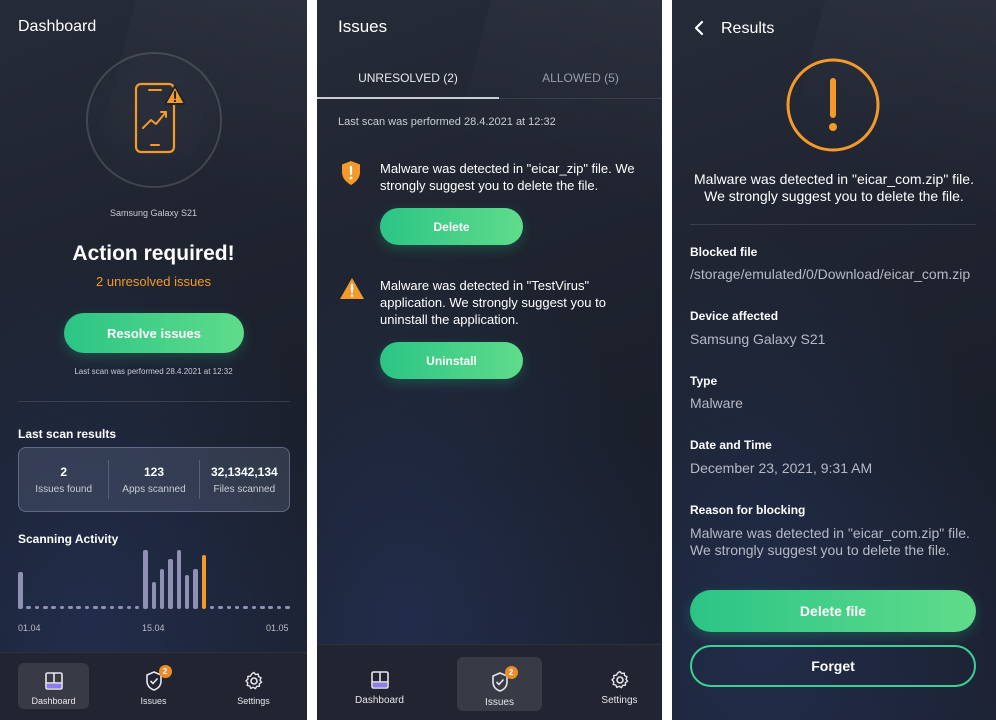 The height and width of the screenshot is (720, 996). I want to click on resolve-issues-button: Resolve issues, so click(154, 333).